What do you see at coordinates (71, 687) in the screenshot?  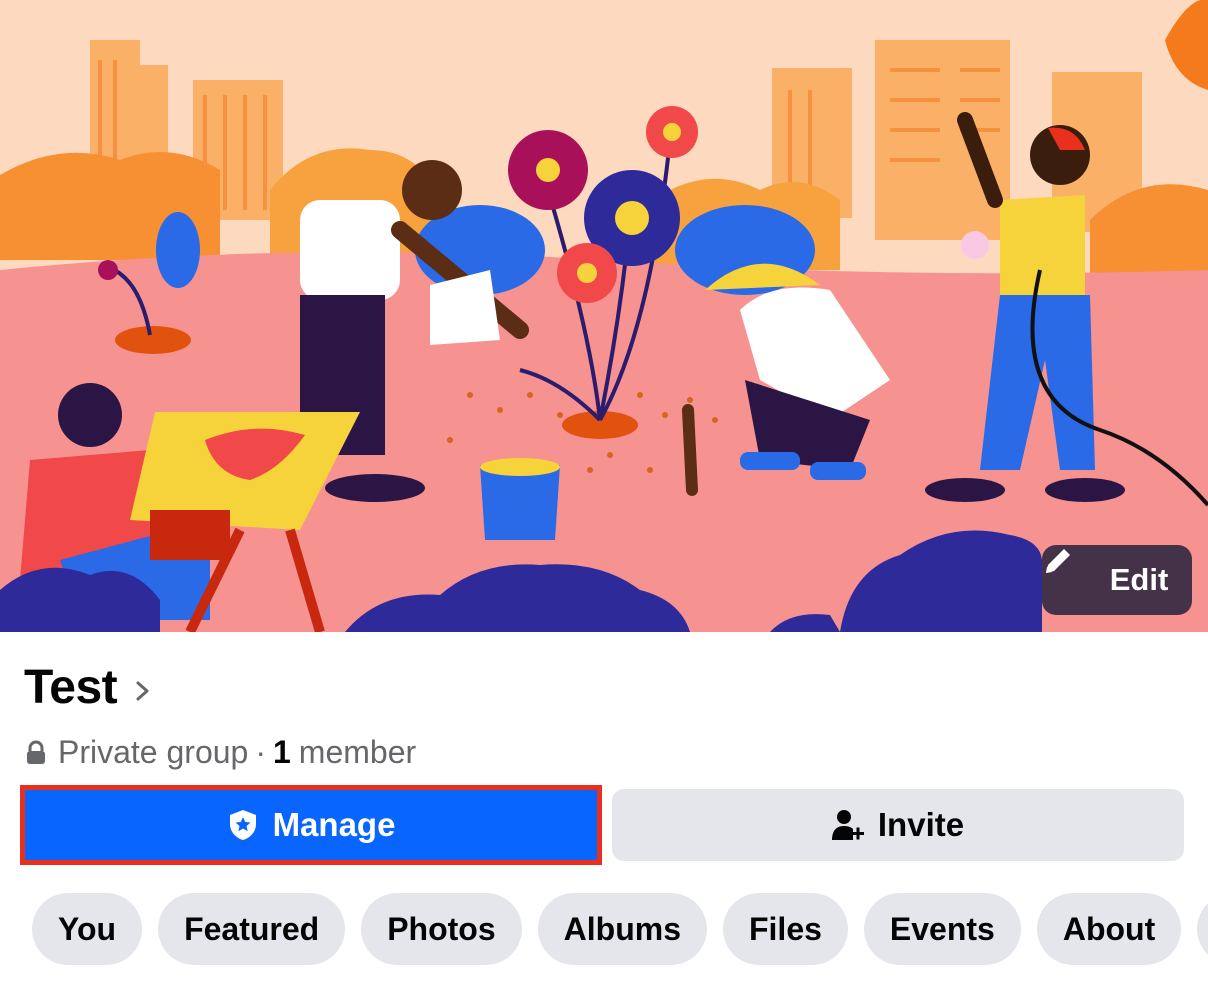 I see `group-name: Test` at bounding box center [71, 687].